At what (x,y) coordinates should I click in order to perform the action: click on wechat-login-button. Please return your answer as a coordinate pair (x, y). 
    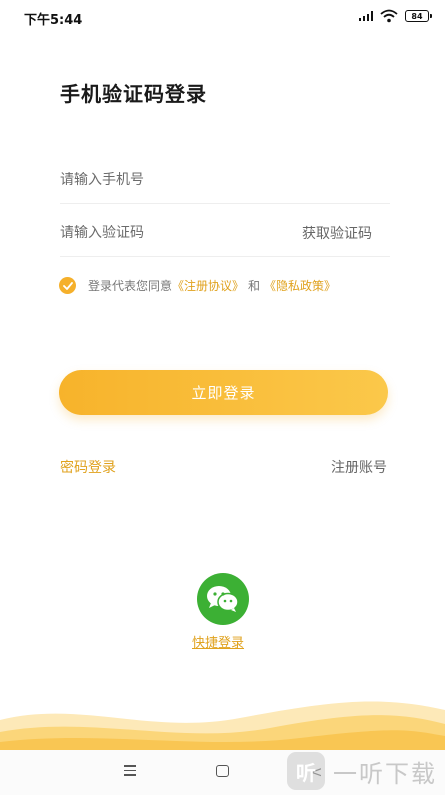
    Looking at the image, I should click on (223, 599).